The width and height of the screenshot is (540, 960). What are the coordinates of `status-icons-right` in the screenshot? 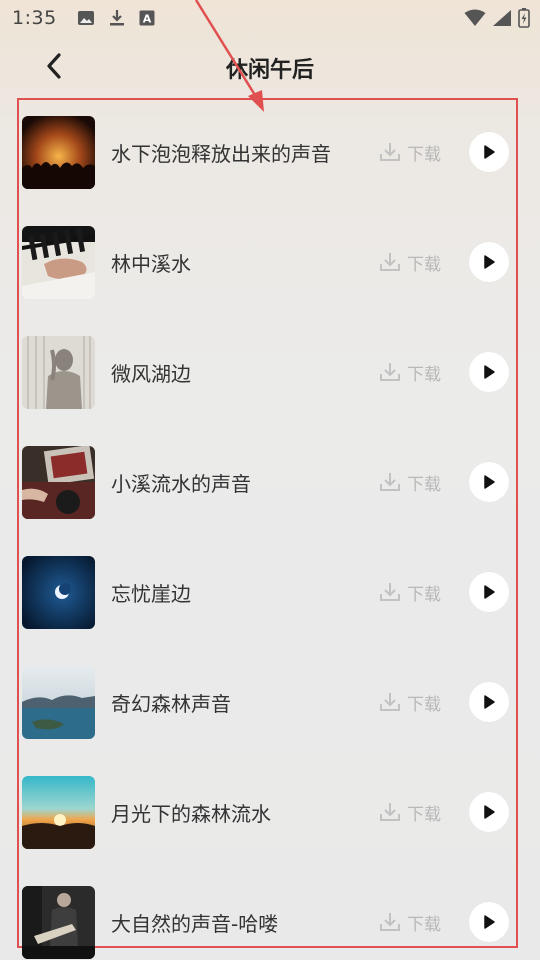 It's located at (497, 18).